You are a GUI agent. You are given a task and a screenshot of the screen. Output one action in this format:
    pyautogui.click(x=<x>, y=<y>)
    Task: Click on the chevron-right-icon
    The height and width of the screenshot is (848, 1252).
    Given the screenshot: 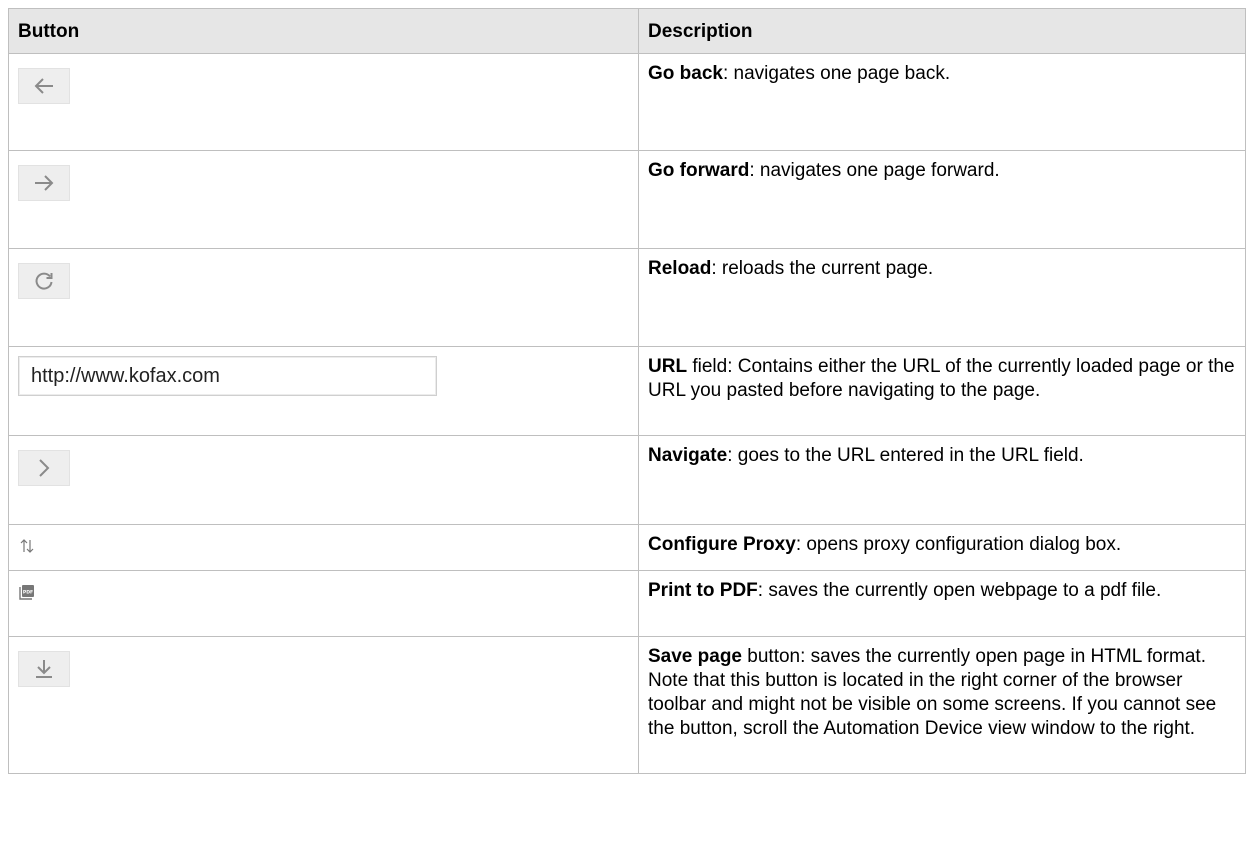 What is the action you would take?
    pyautogui.click(x=44, y=468)
    